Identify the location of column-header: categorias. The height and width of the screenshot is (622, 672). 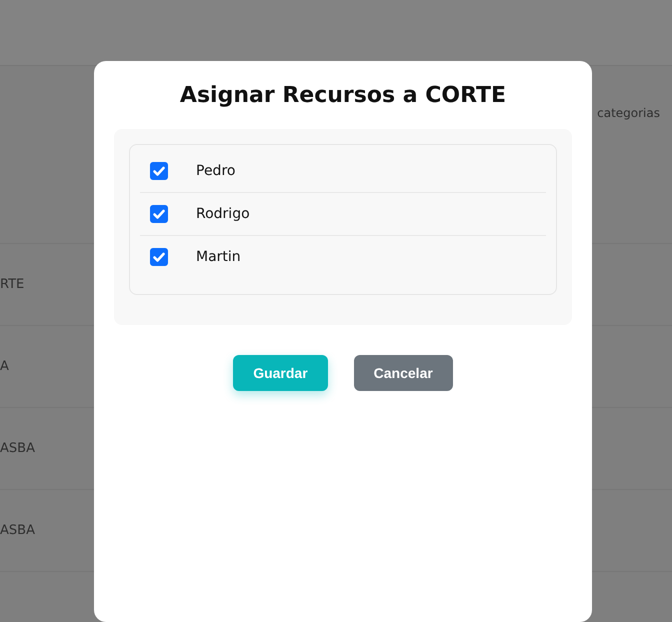
(628, 113).